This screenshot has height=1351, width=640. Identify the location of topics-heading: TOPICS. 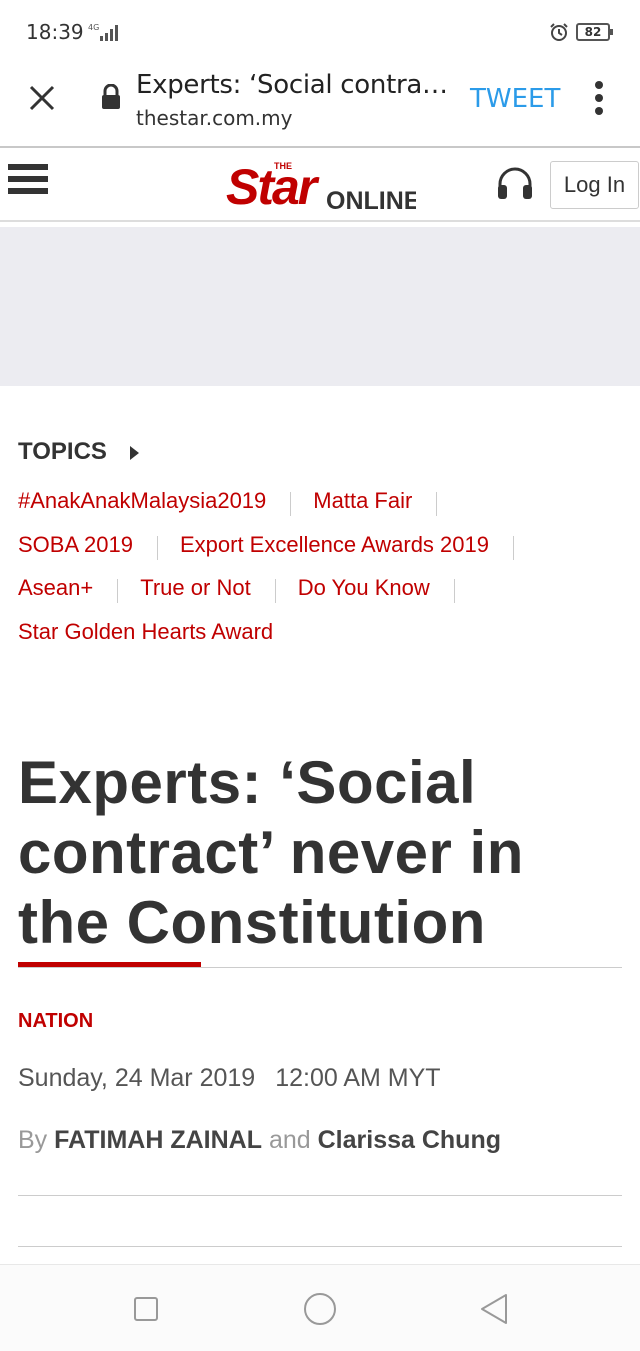
(62, 452).